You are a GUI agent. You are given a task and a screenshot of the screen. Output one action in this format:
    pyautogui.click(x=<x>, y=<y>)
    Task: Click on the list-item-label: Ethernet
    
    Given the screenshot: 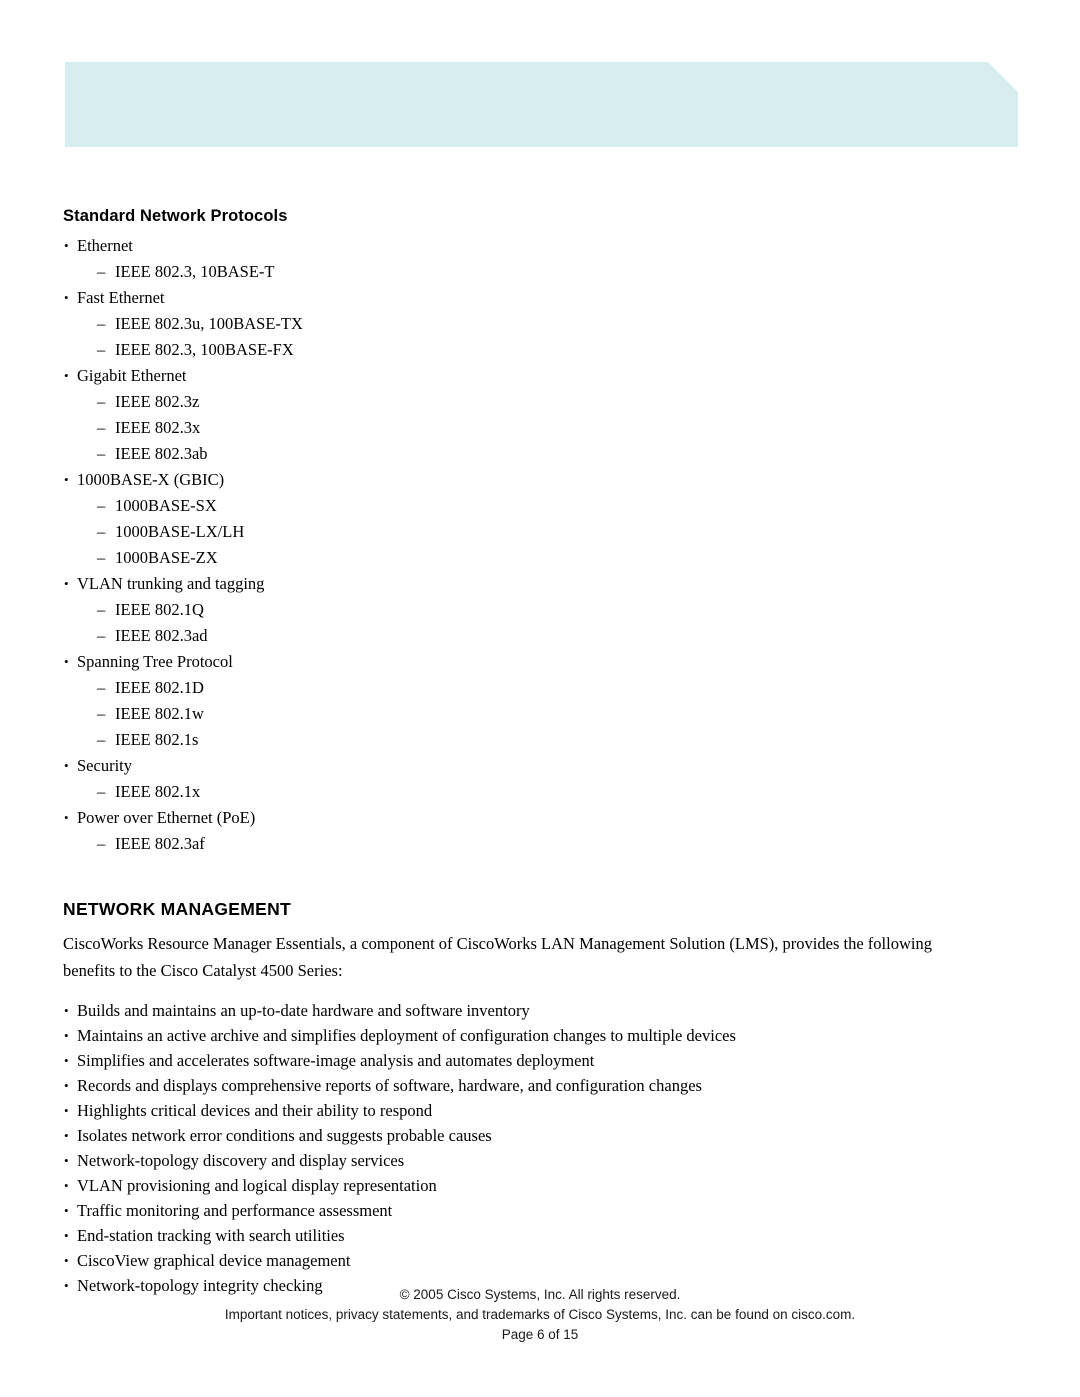 What is the action you would take?
    pyautogui.click(x=105, y=245)
    